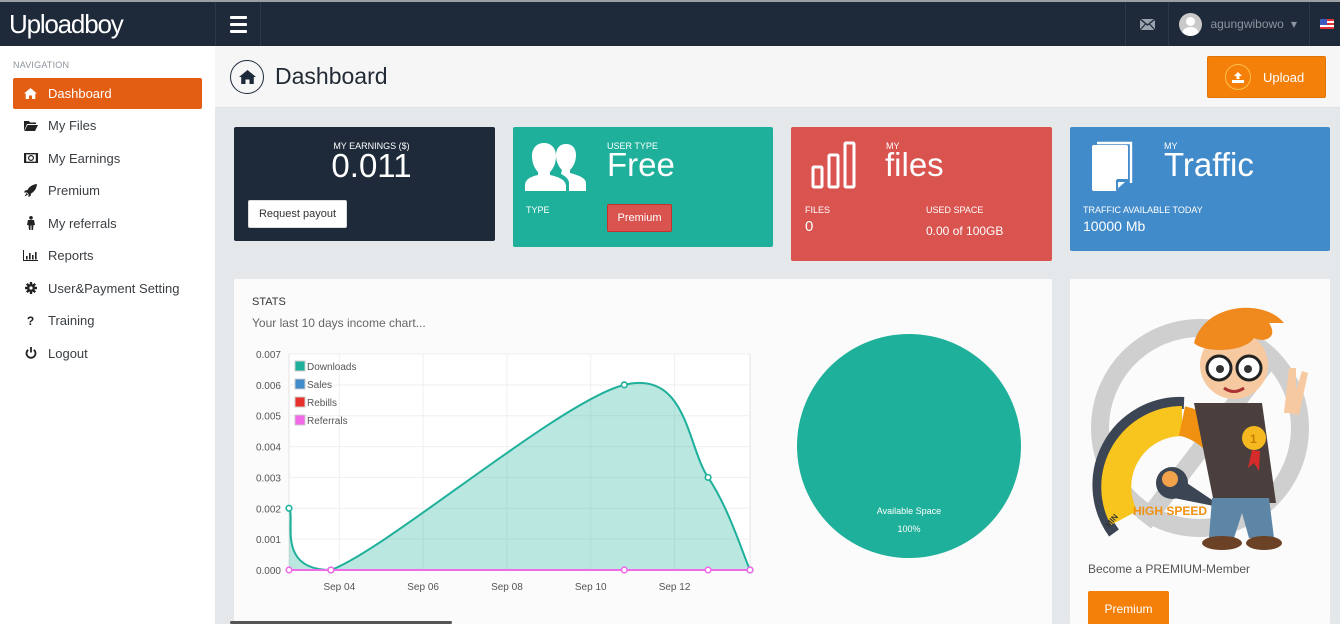 The image size is (1340, 624). What do you see at coordinates (30, 320) in the screenshot?
I see `question-icon: ?` at bounding box center [30, 320].